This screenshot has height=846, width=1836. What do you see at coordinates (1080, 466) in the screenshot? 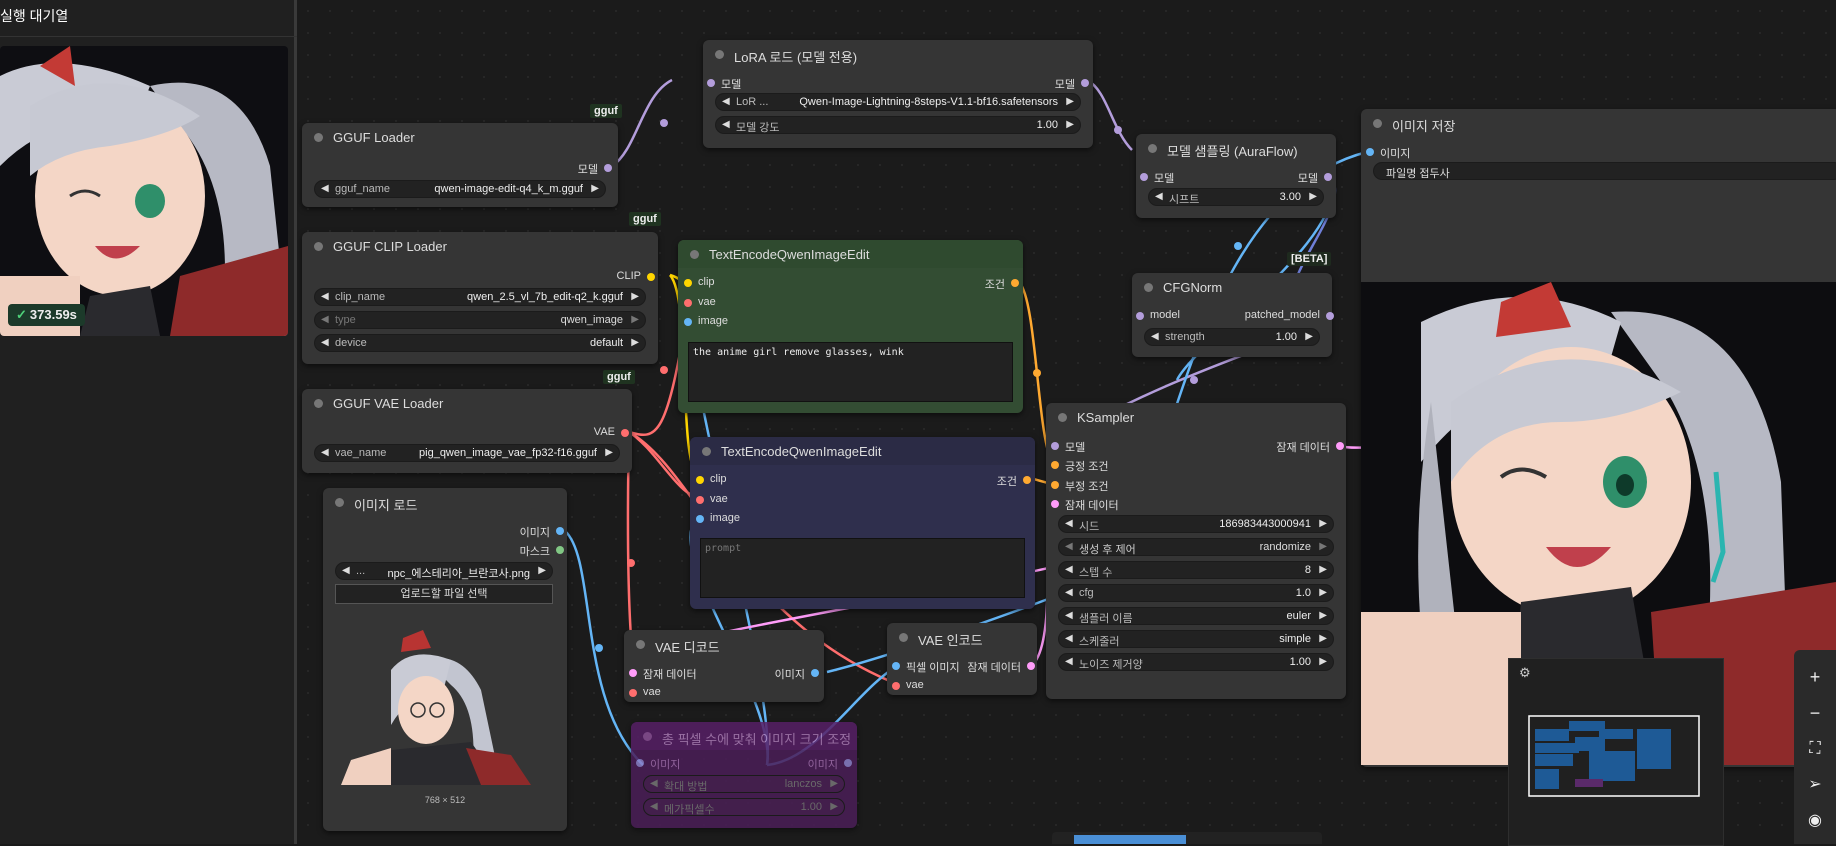
I see `input-positive: 긍정 조건` at bounding box center [1080, 466].